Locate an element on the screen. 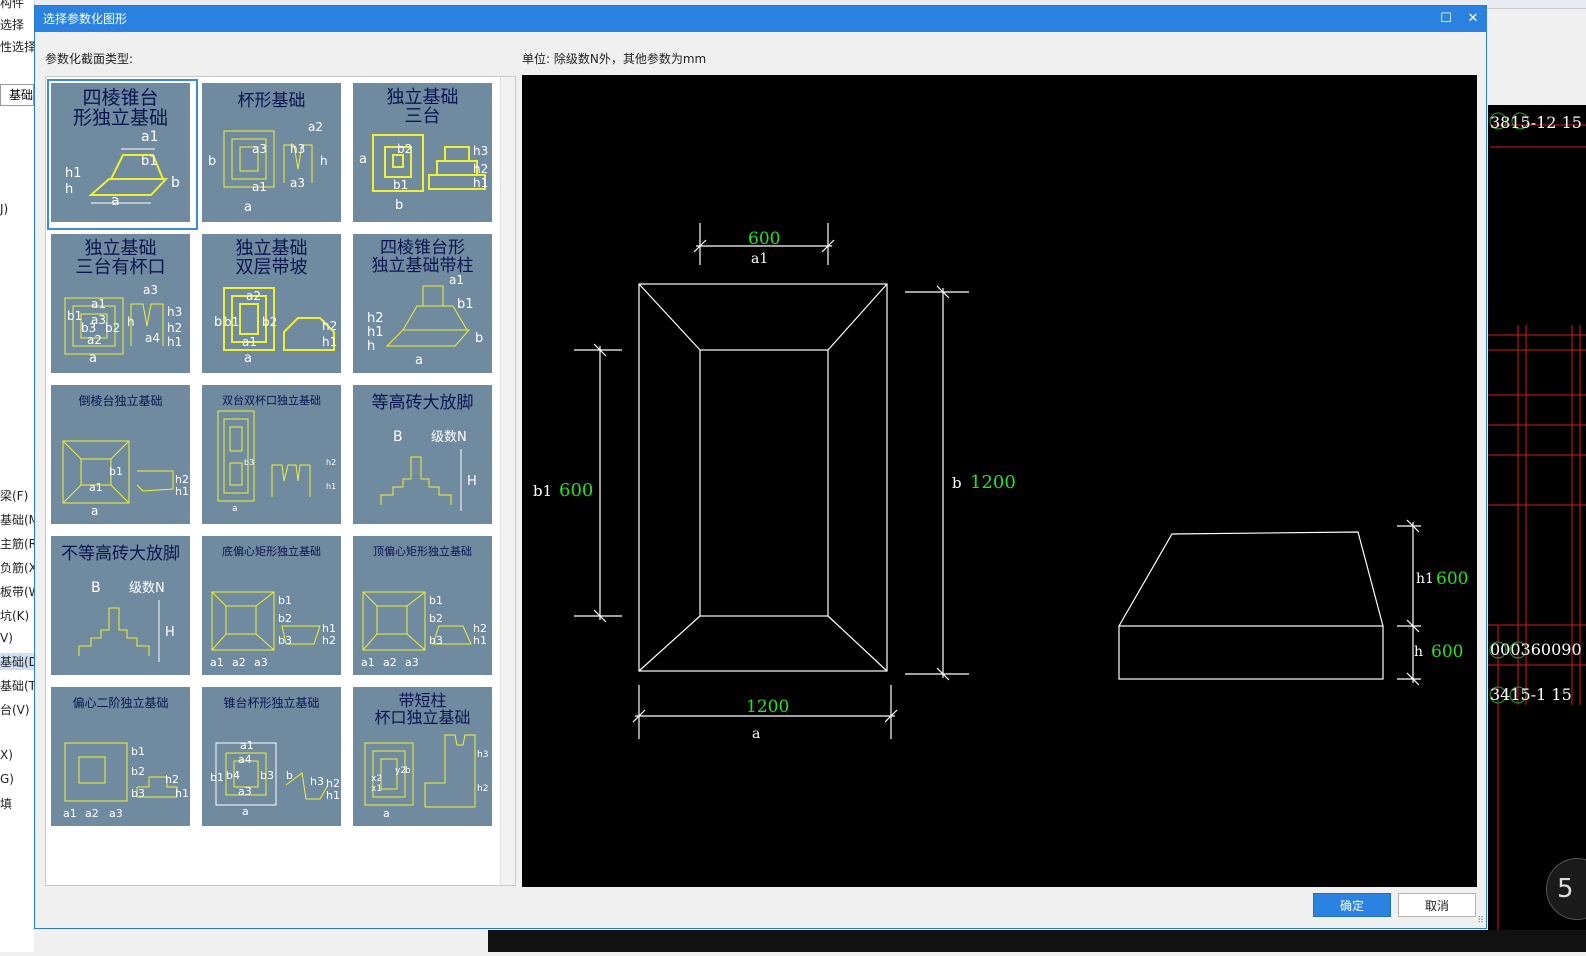  shape-title: 顶偏心矩形独立基础 is located at coordinates (422, 551).